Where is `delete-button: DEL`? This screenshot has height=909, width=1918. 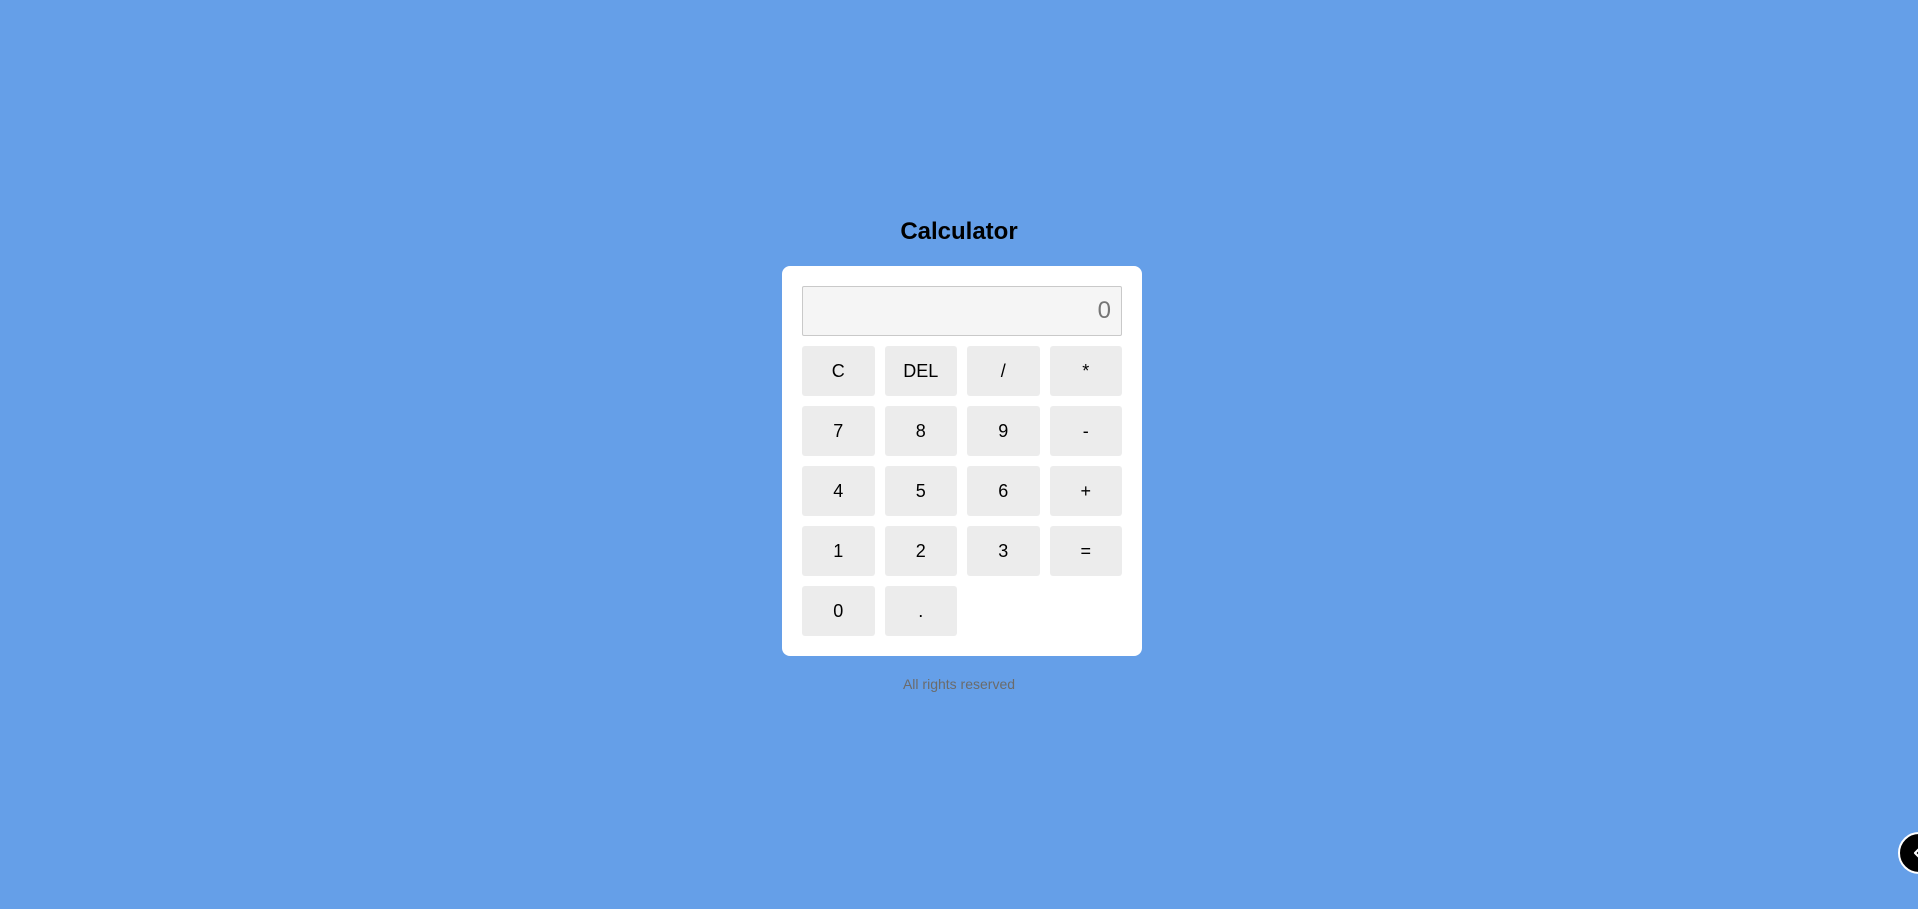 delete-button: DEL is located at coordinates (920, 371).